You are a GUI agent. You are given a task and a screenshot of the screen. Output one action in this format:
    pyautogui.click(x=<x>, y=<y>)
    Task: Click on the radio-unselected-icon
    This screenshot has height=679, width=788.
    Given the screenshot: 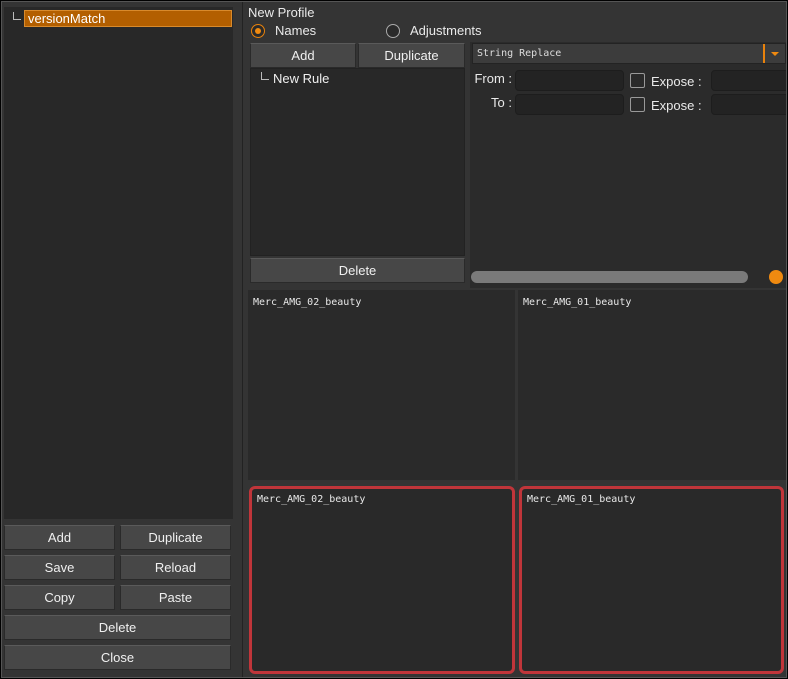 What is the action you would take?
    pyautogui.click(x=393, y=30)
    